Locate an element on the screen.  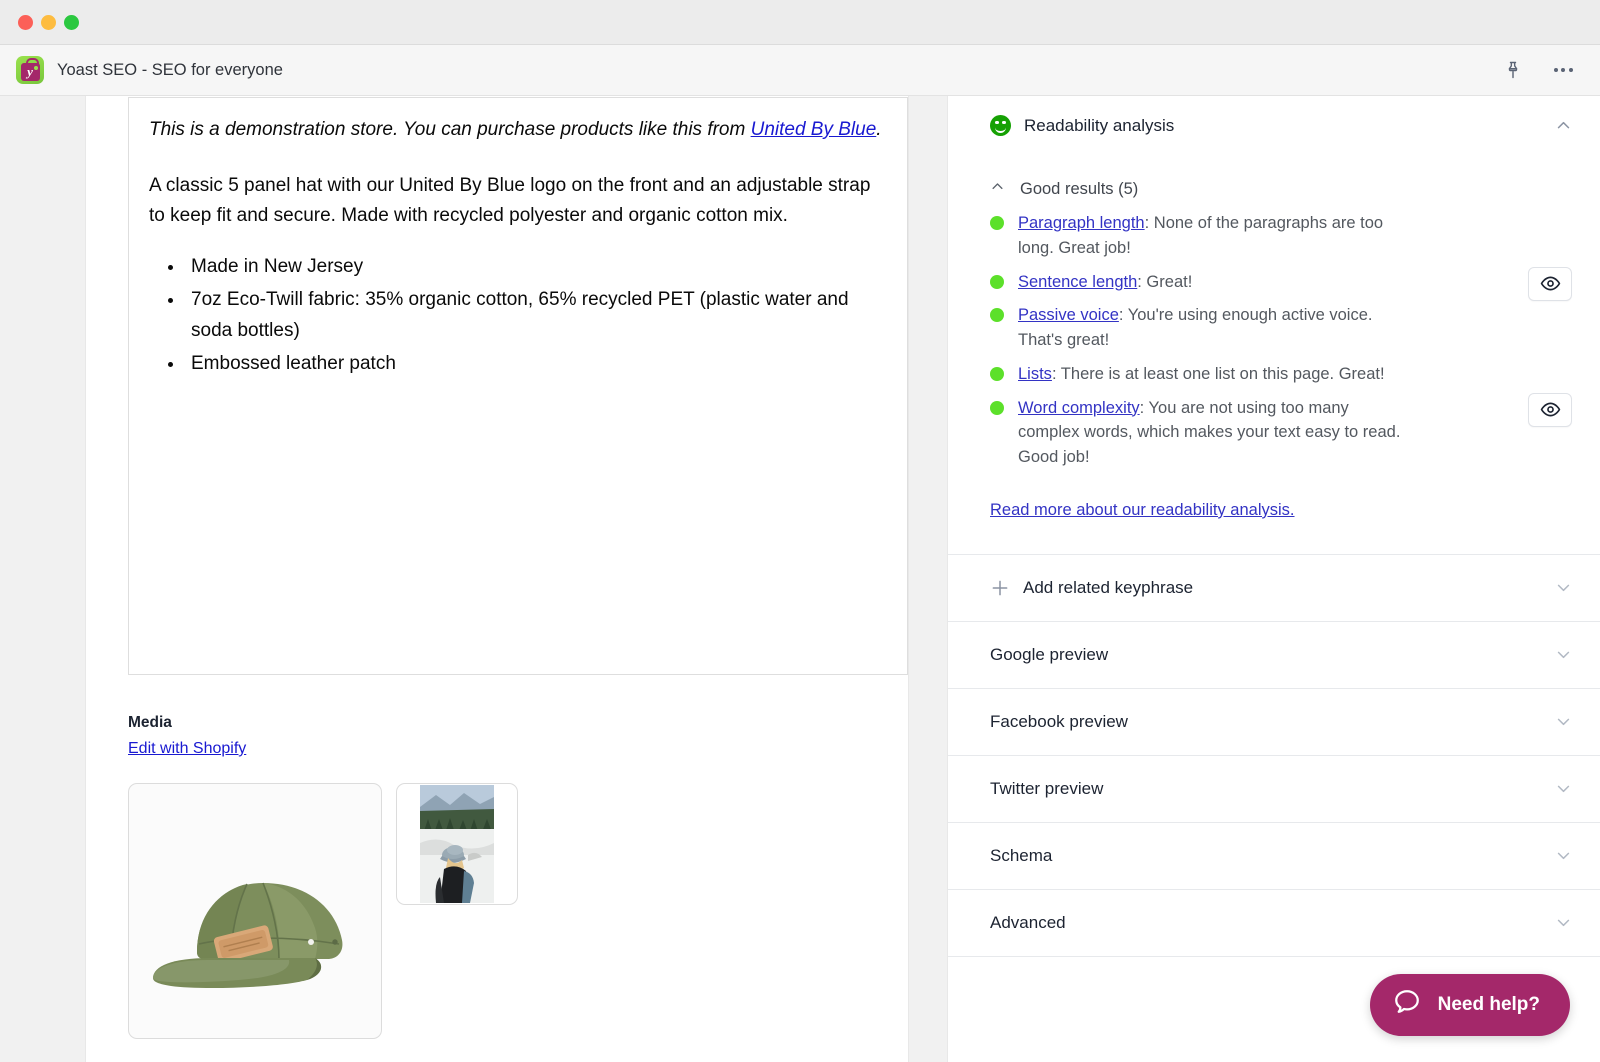
left-gutter is located at coordinates (43, 579).